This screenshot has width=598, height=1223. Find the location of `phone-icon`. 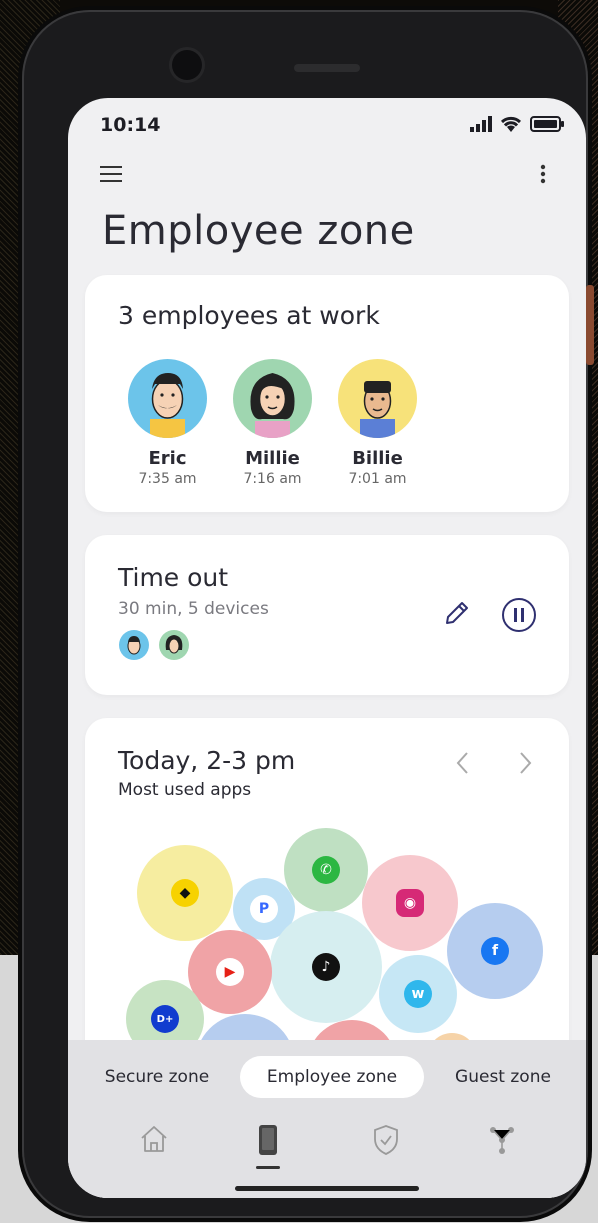

phone-icon is located at coordinates (268, 1140).